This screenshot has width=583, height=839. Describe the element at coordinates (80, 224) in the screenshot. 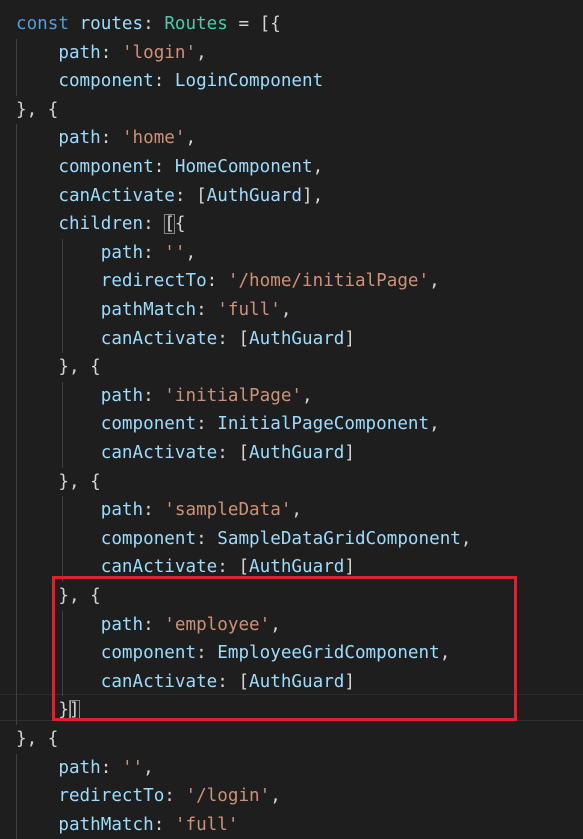

I see `code-token: children` at that location.